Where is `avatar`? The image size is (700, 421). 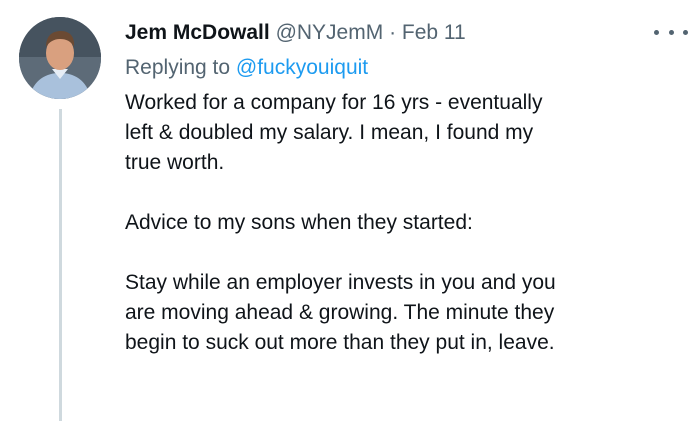
avatar is located at coordinates (60, 58).